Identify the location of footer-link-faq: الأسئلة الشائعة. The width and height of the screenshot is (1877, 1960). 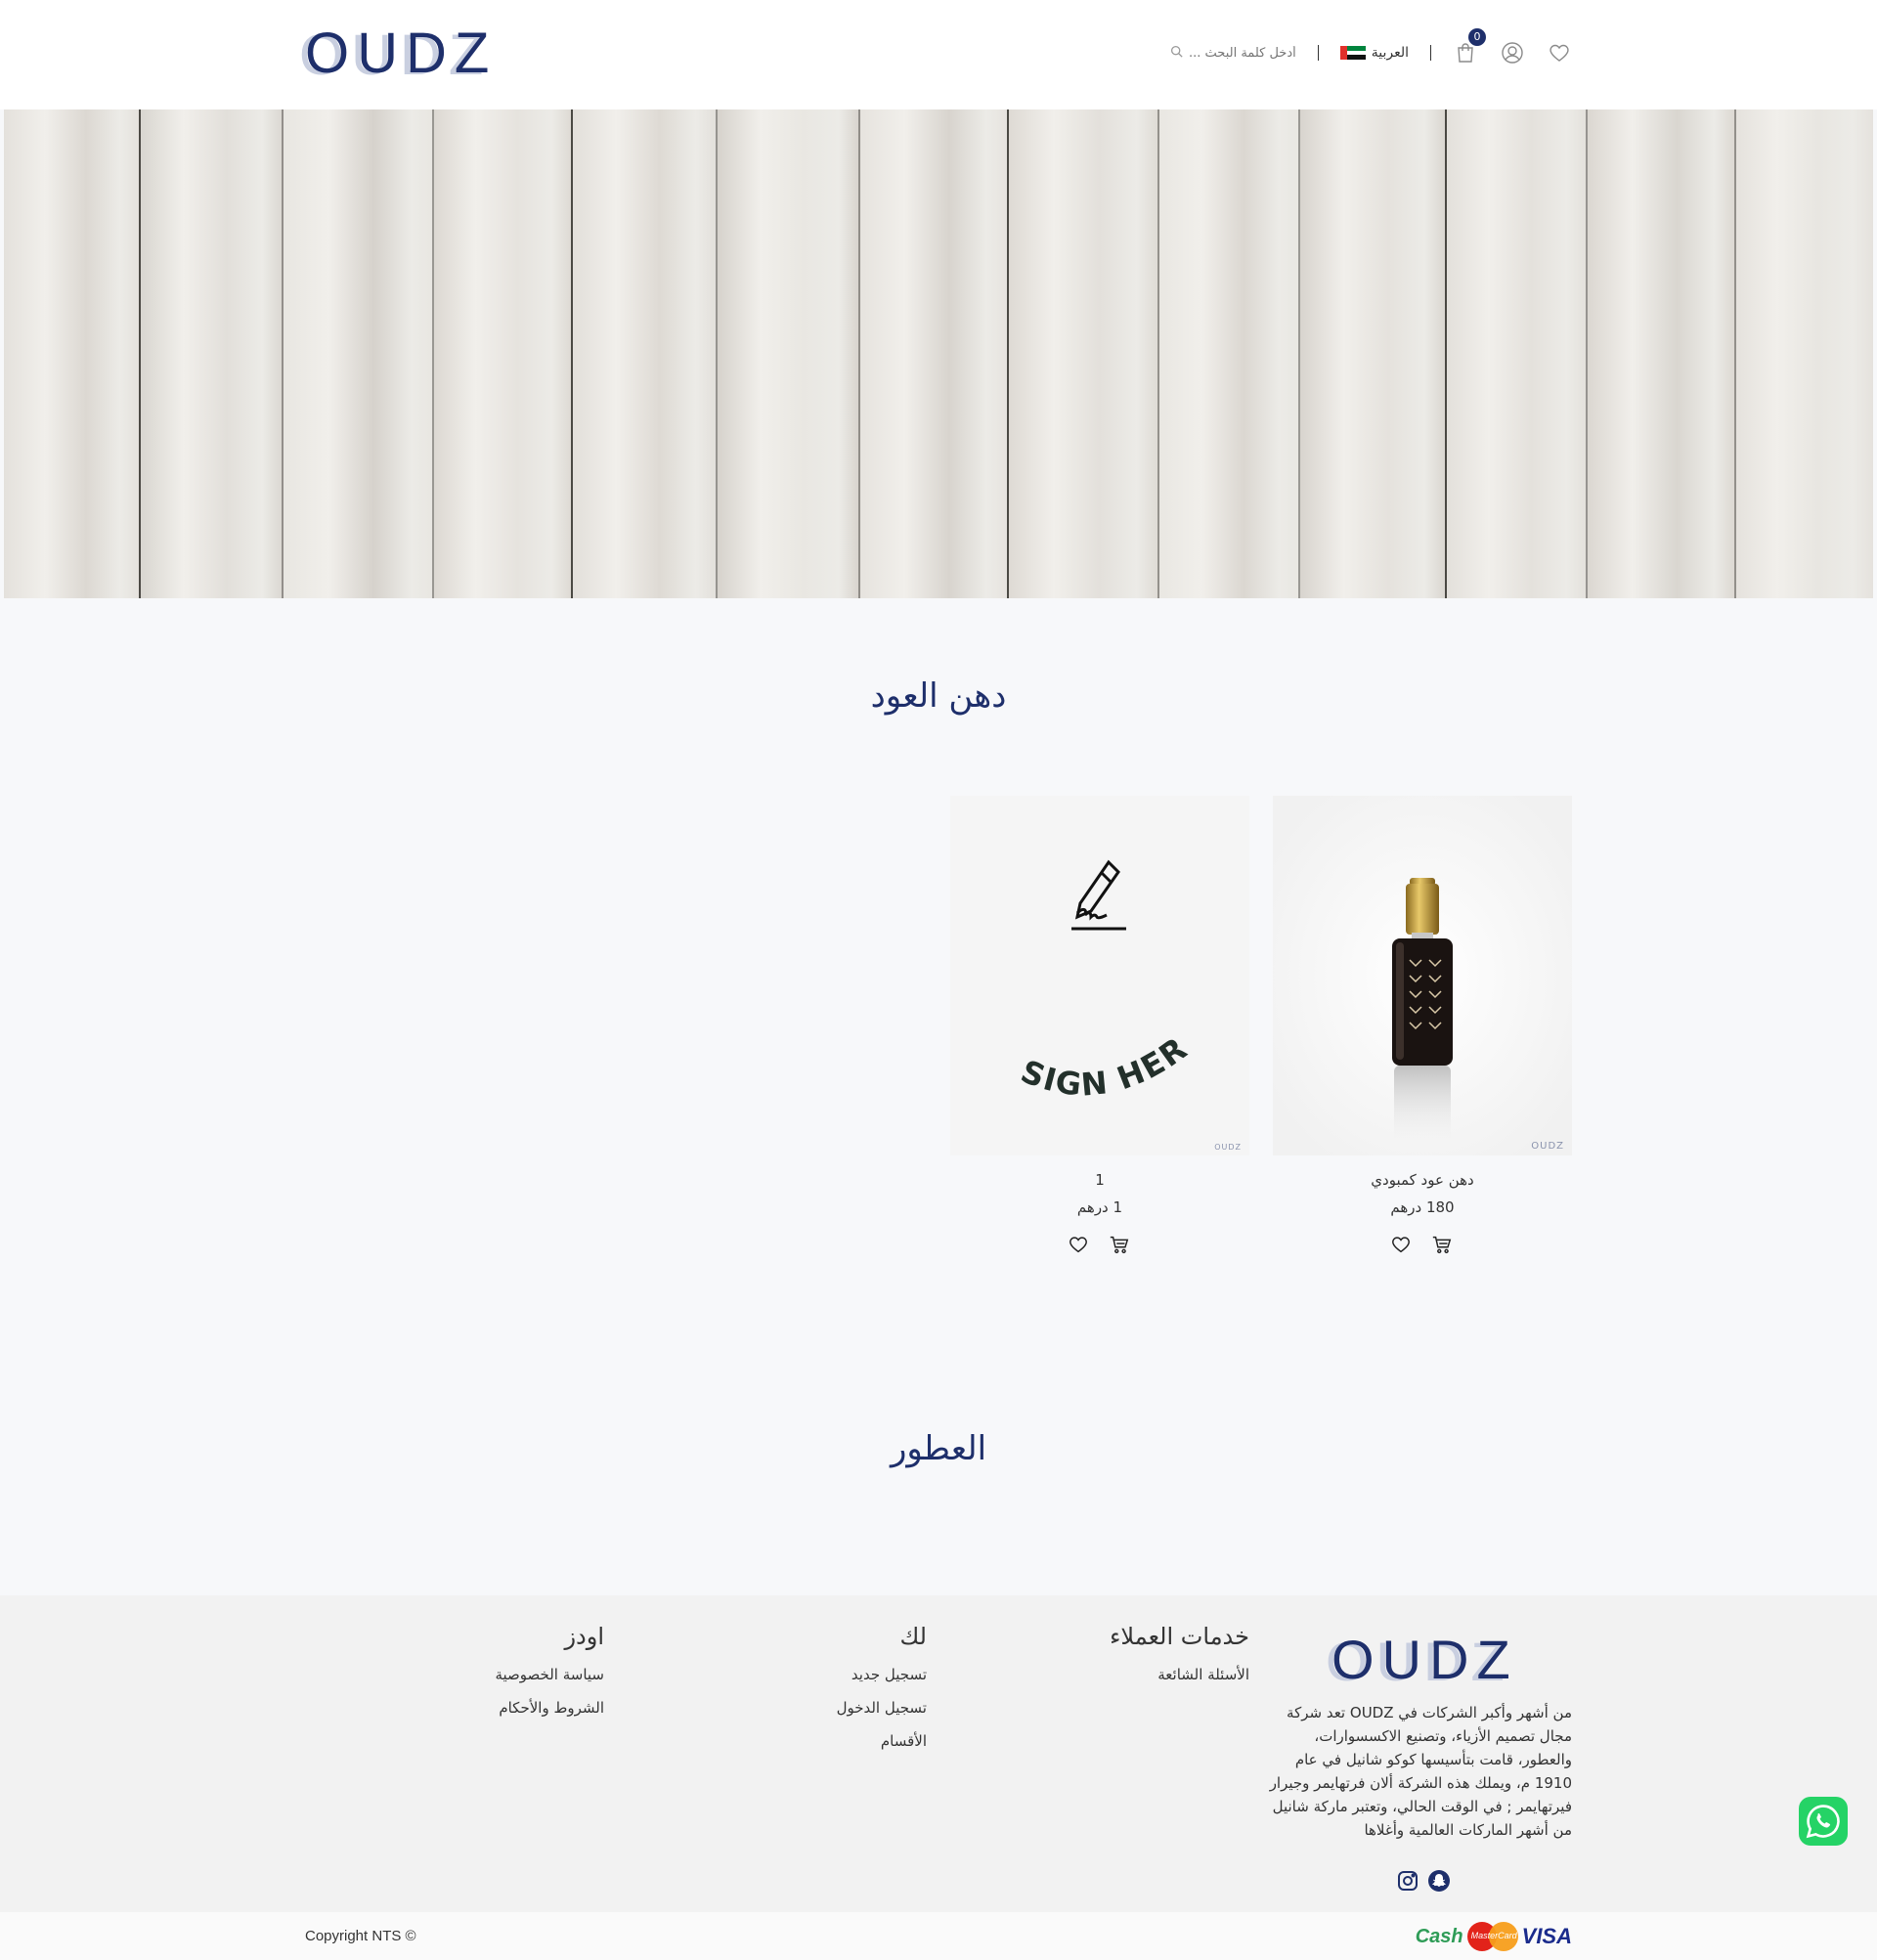
(1179, 1674).